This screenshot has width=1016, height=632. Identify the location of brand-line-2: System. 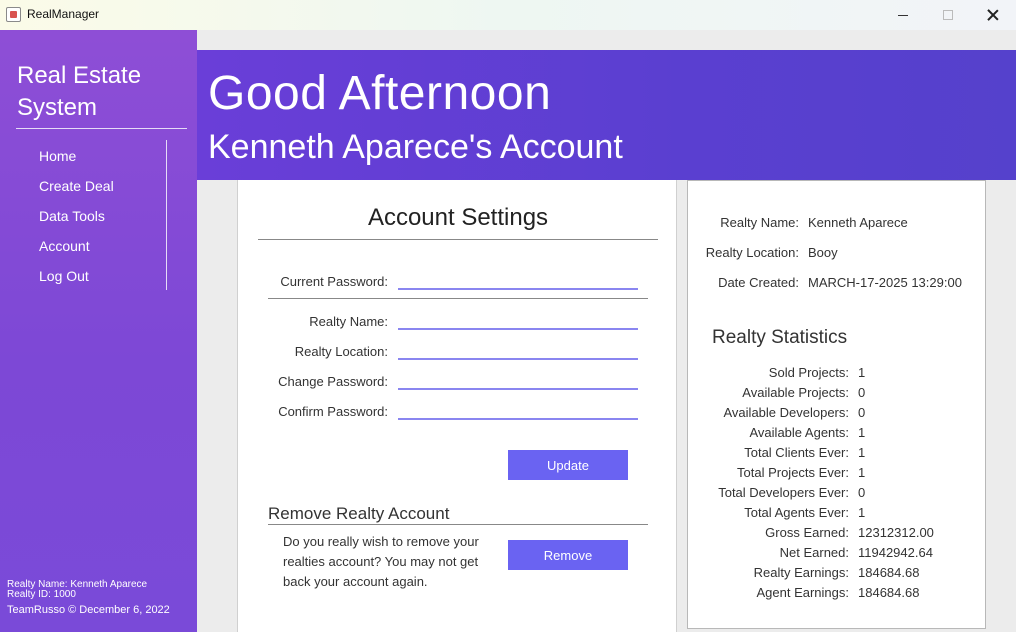
(57, 107).